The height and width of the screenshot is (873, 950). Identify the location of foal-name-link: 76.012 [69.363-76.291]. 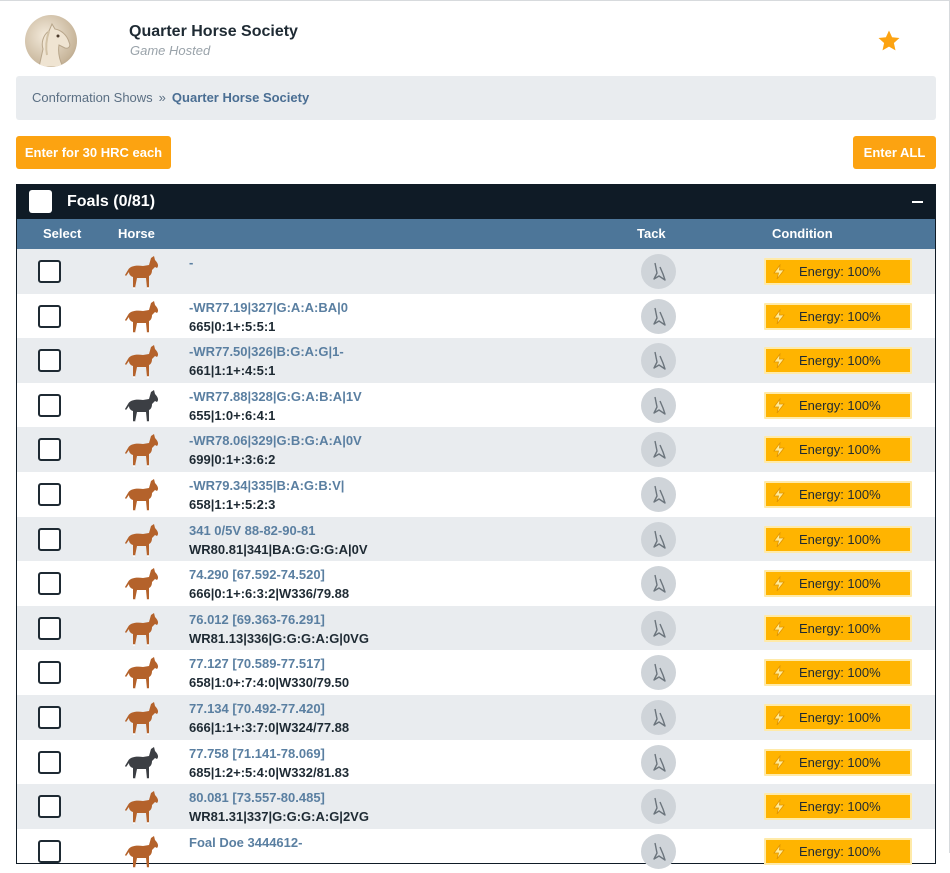
(257, 619).